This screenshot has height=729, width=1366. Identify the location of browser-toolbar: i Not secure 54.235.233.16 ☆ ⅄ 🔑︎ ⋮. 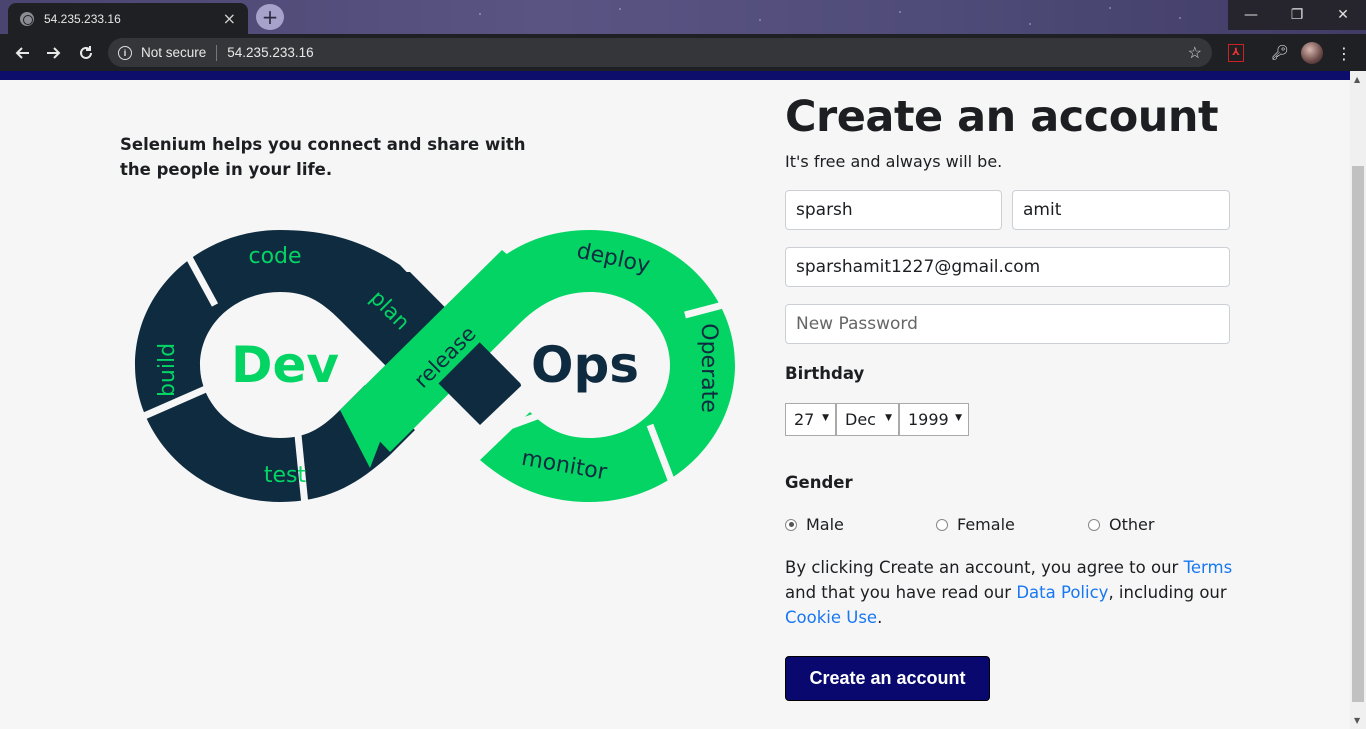
(683, 52).